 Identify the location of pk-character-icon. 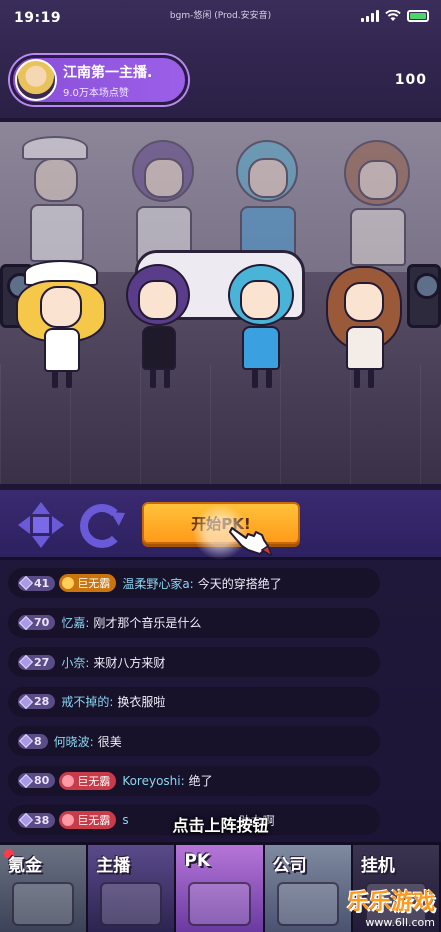
(219, 904).